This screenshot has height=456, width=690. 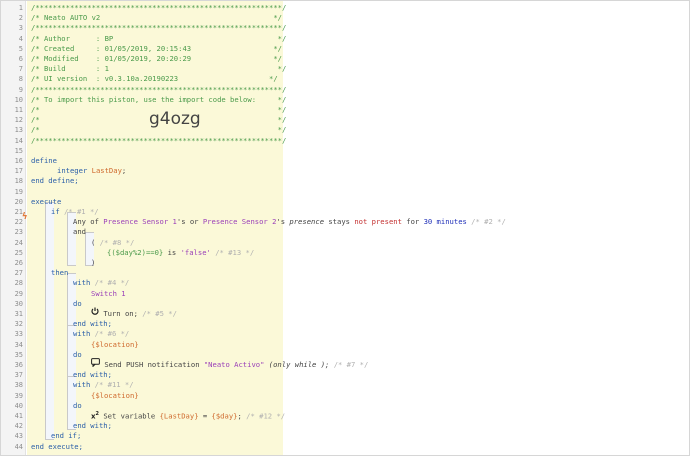 I want to click on header-author: /* Author : BP */, so click(x=159, y=38).